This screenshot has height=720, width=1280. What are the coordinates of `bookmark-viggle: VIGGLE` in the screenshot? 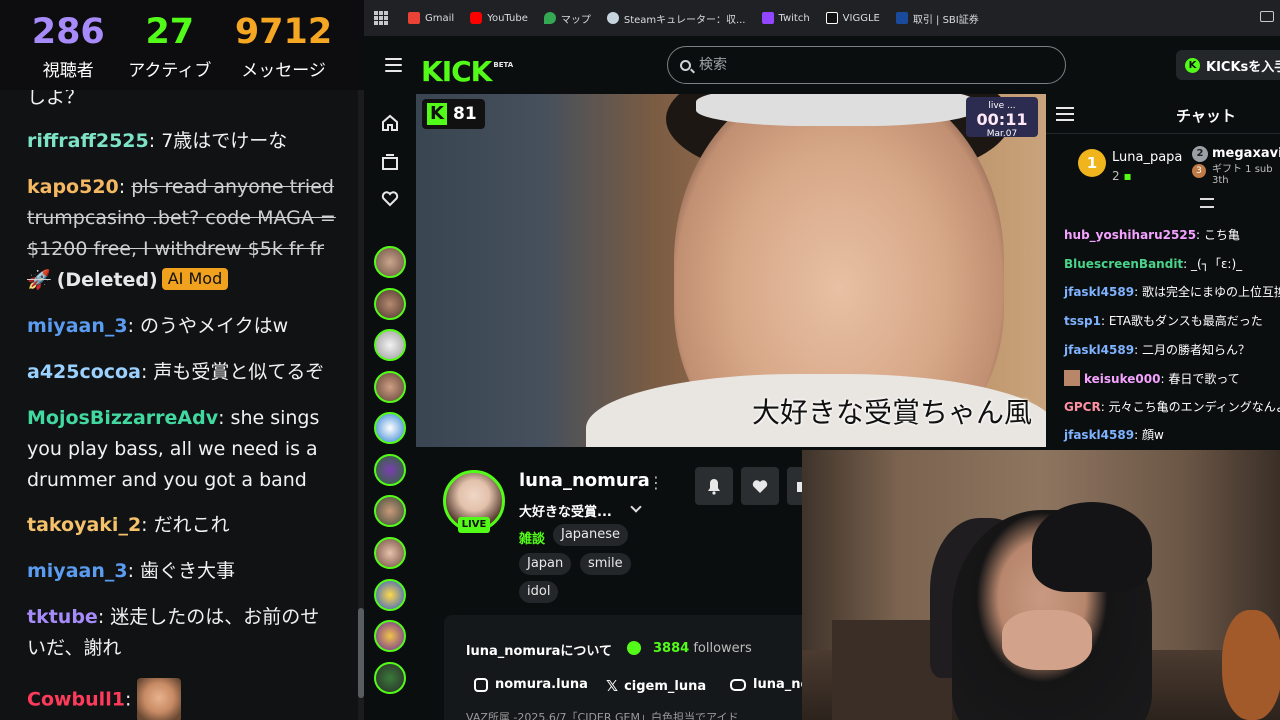 It's located at (852, 18).